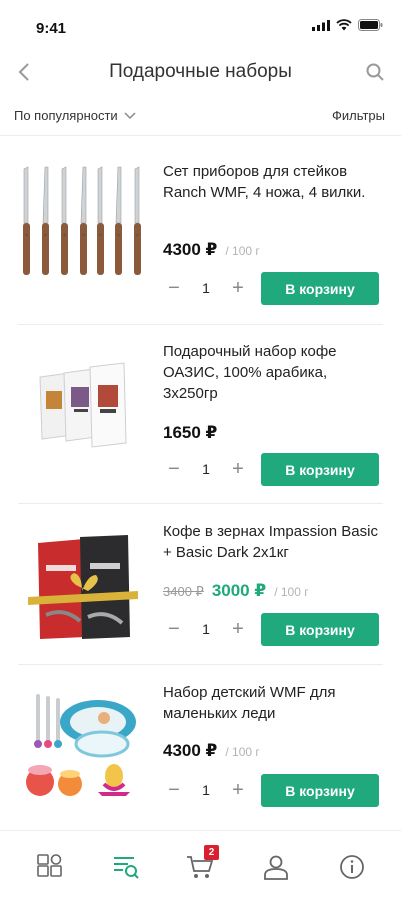 The width and height of the screenshot is (401, 900). I want to click on sort-dropdown: По популярности, so click(75, 115).